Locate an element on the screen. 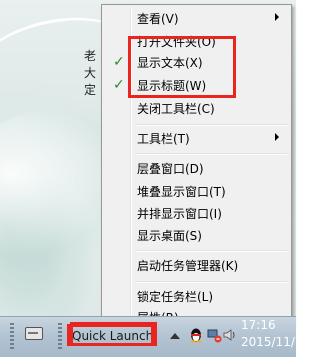 Image resolution: width=320 pixels, height=357 pixels. highlight-box-quick-launch-outer is located at coordinates (113, 334).